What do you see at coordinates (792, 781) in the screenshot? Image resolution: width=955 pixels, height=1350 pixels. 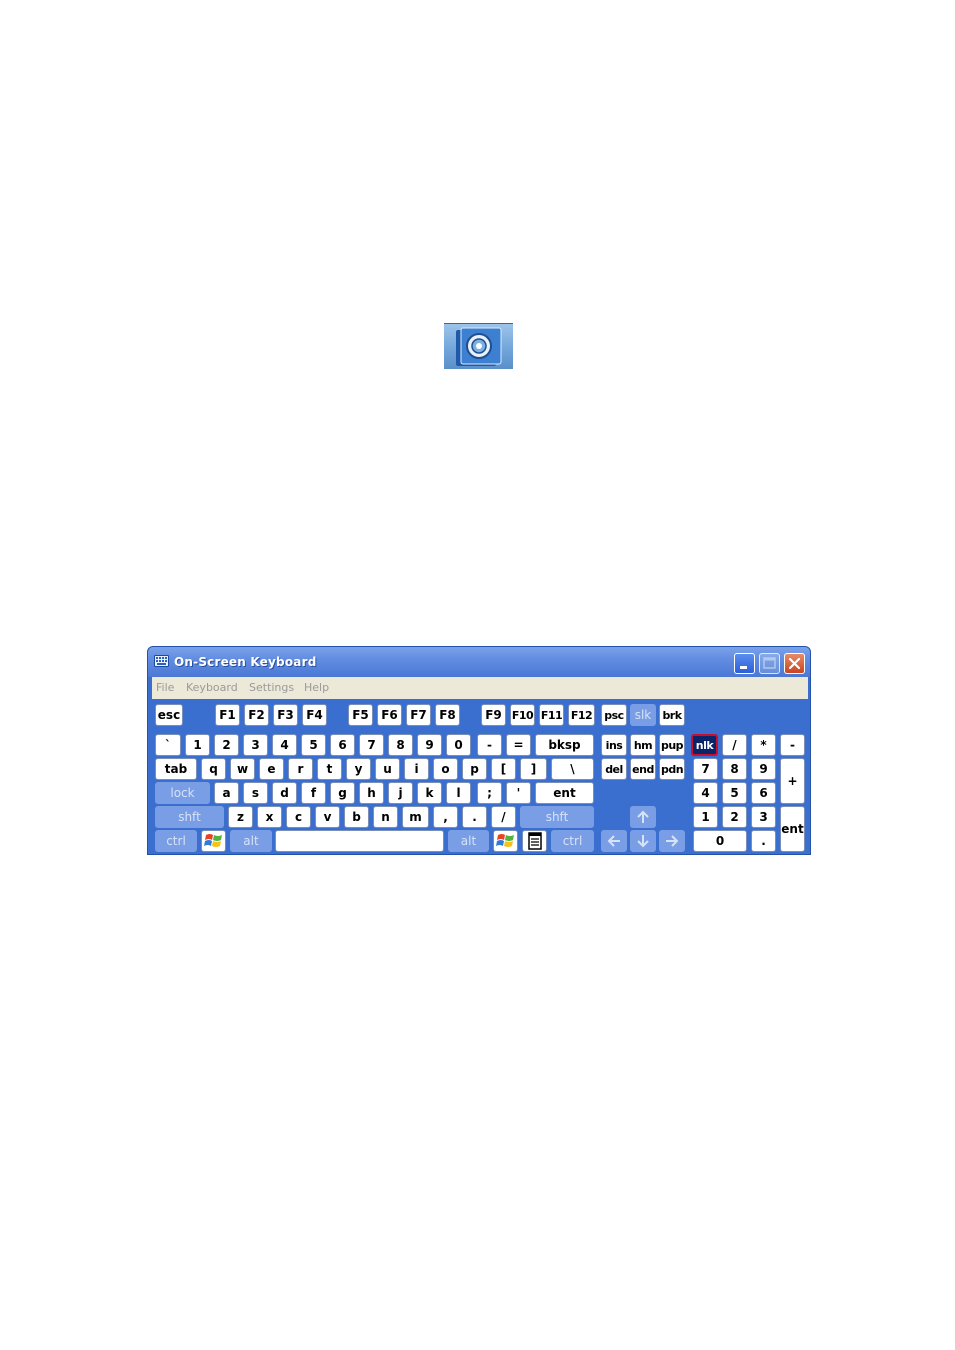 I see `key-kp-plus: +` at bounding box center [792, 781].